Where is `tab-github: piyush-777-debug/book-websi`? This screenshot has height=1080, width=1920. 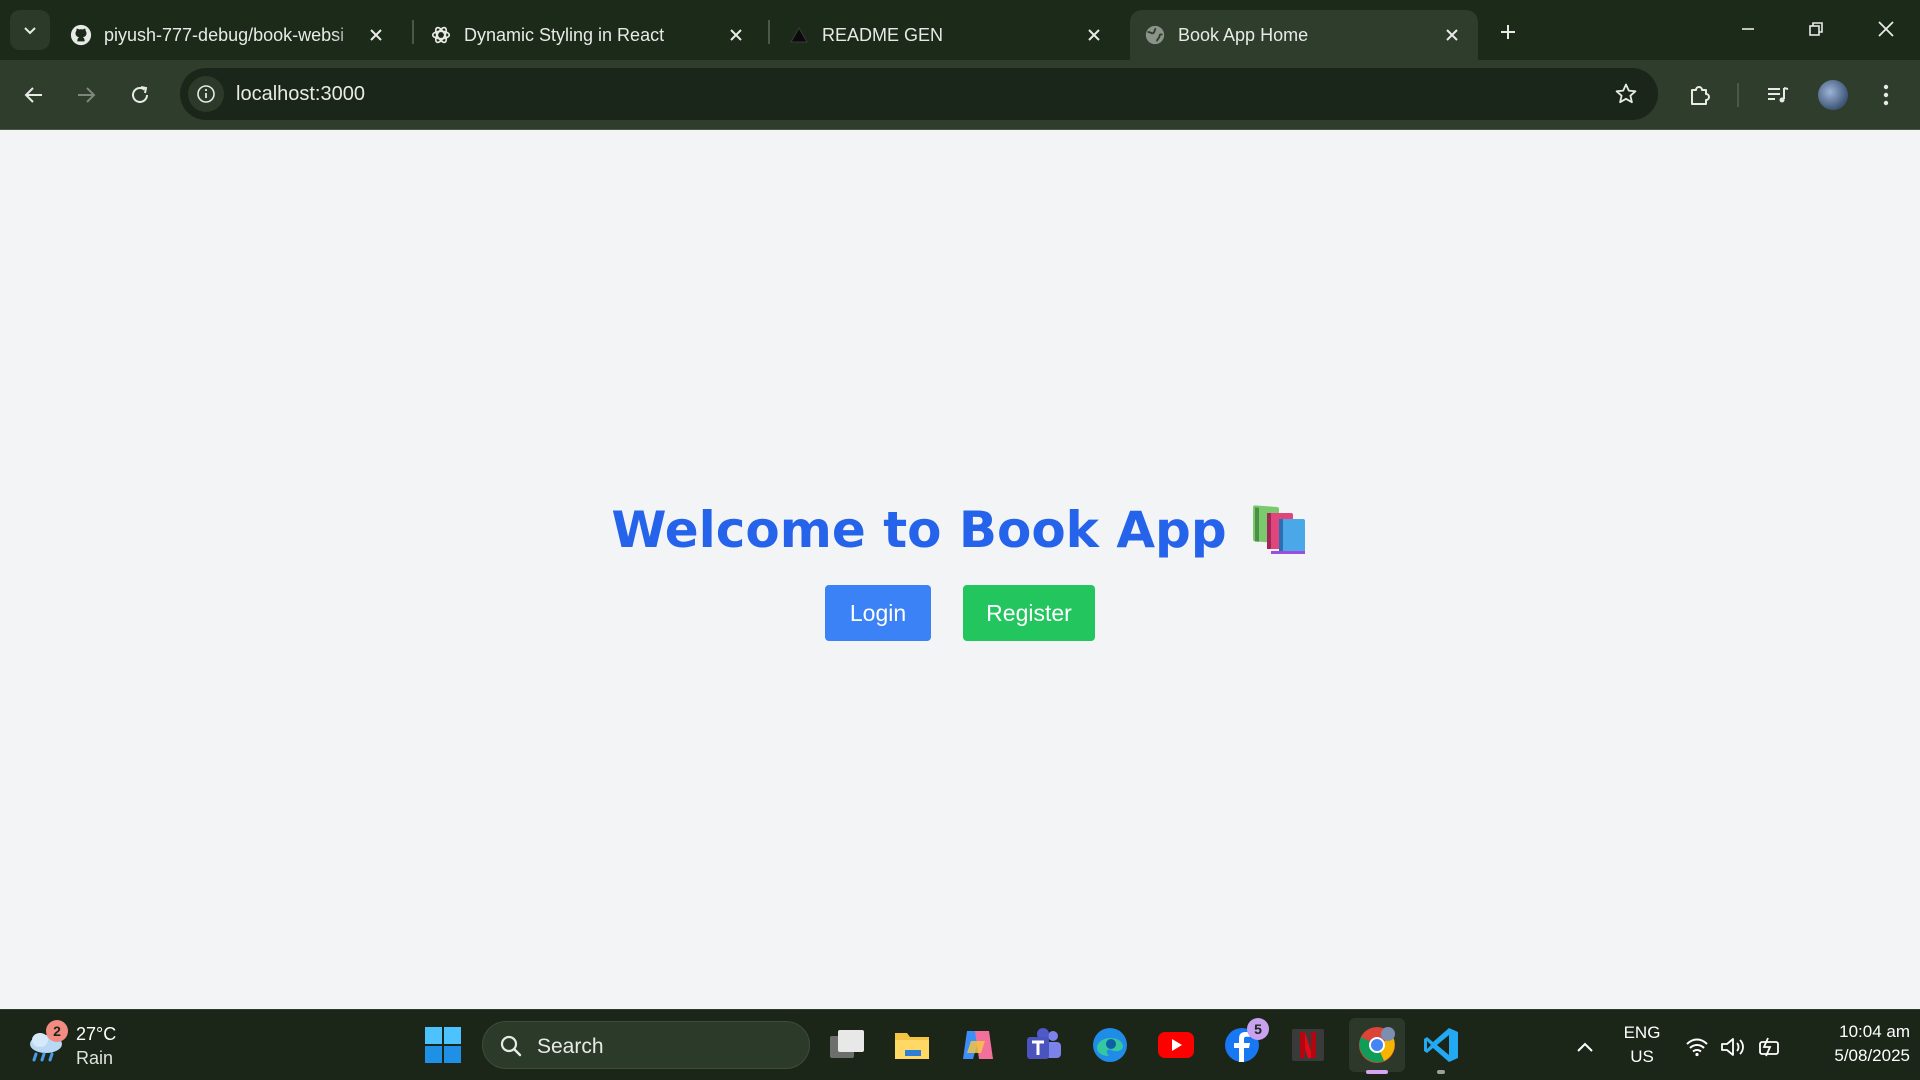
tab-github: piyush-777-debug/book-websi is located at coordinates (229, 35).